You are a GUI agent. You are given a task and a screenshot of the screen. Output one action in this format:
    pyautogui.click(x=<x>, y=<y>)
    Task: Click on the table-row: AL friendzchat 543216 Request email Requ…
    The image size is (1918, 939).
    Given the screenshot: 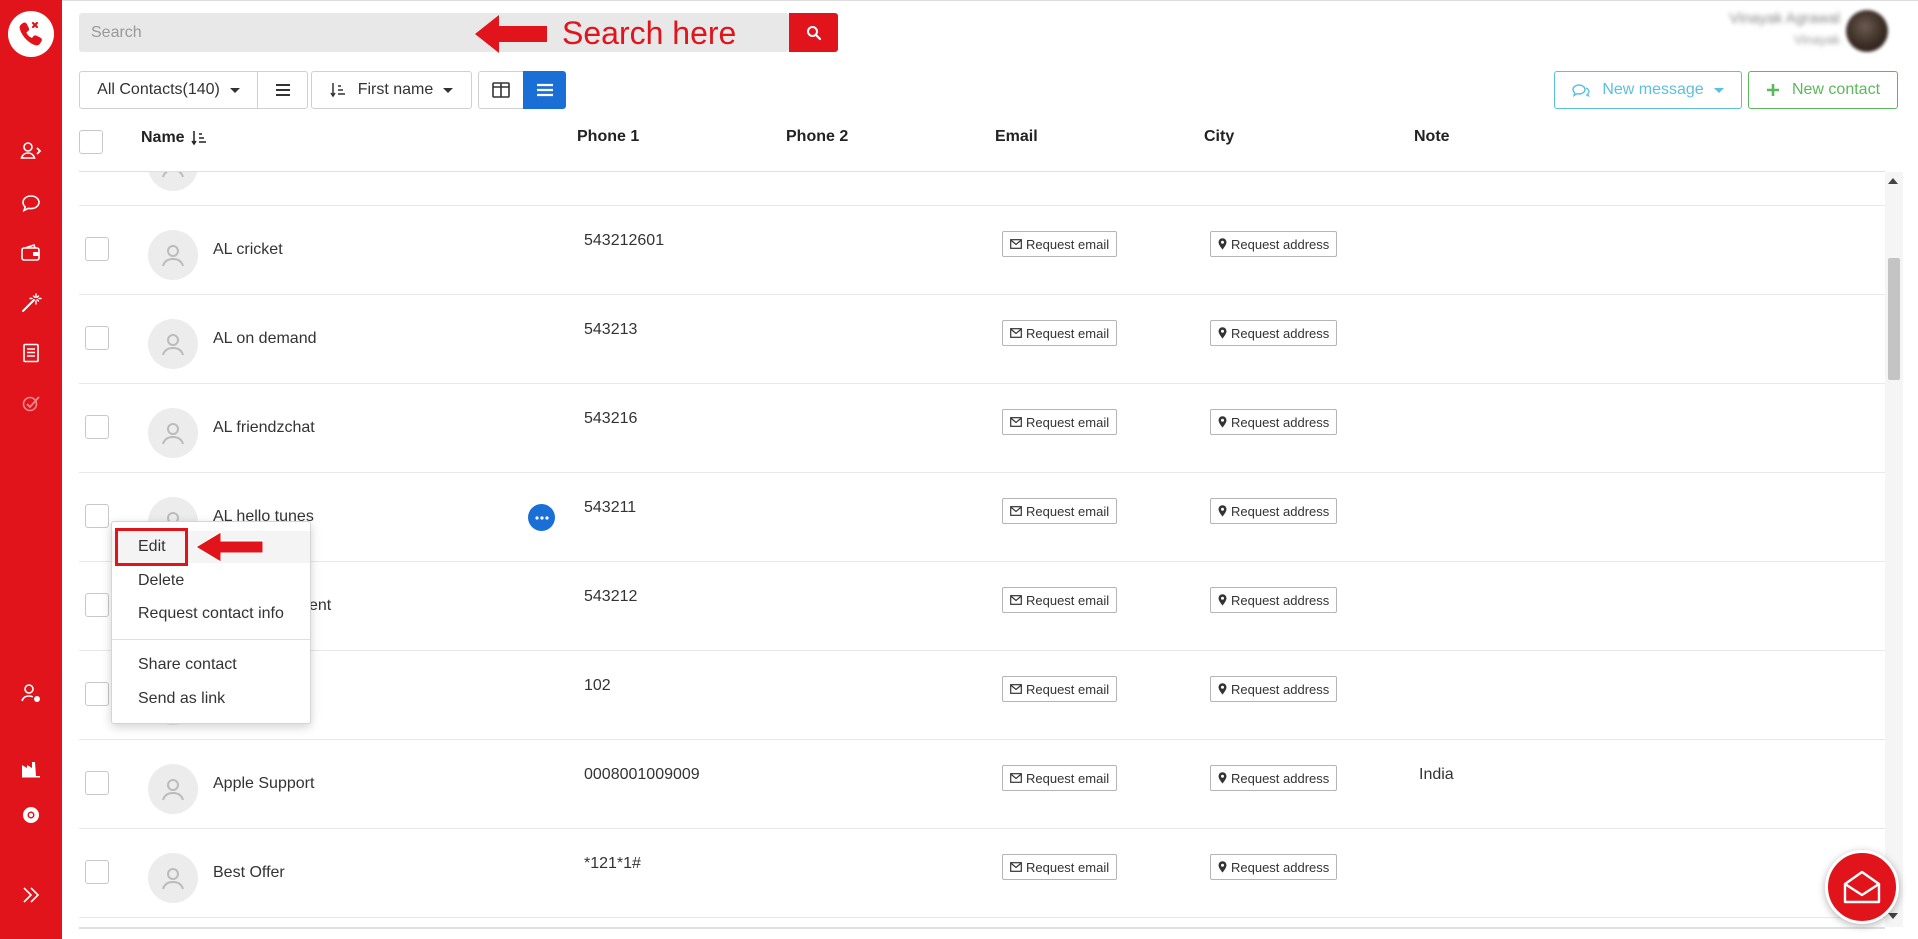 What is the action you would take?
    pyautogui.click(x=982, y=428)
    